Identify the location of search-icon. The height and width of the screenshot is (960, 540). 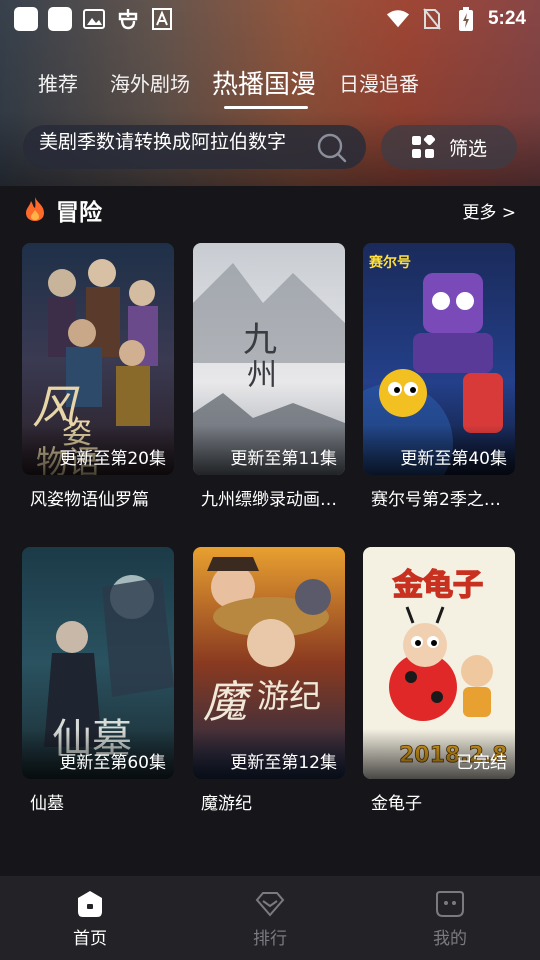
(332, 148).